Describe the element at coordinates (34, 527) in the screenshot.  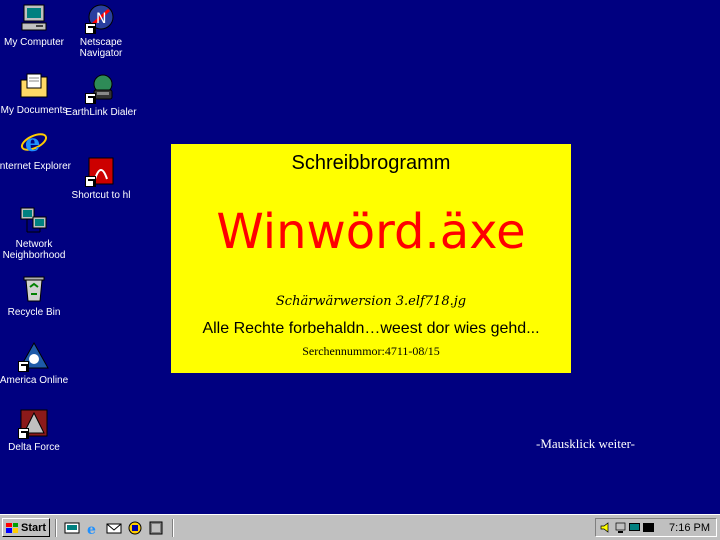
I see `start-label: Start` at that location.